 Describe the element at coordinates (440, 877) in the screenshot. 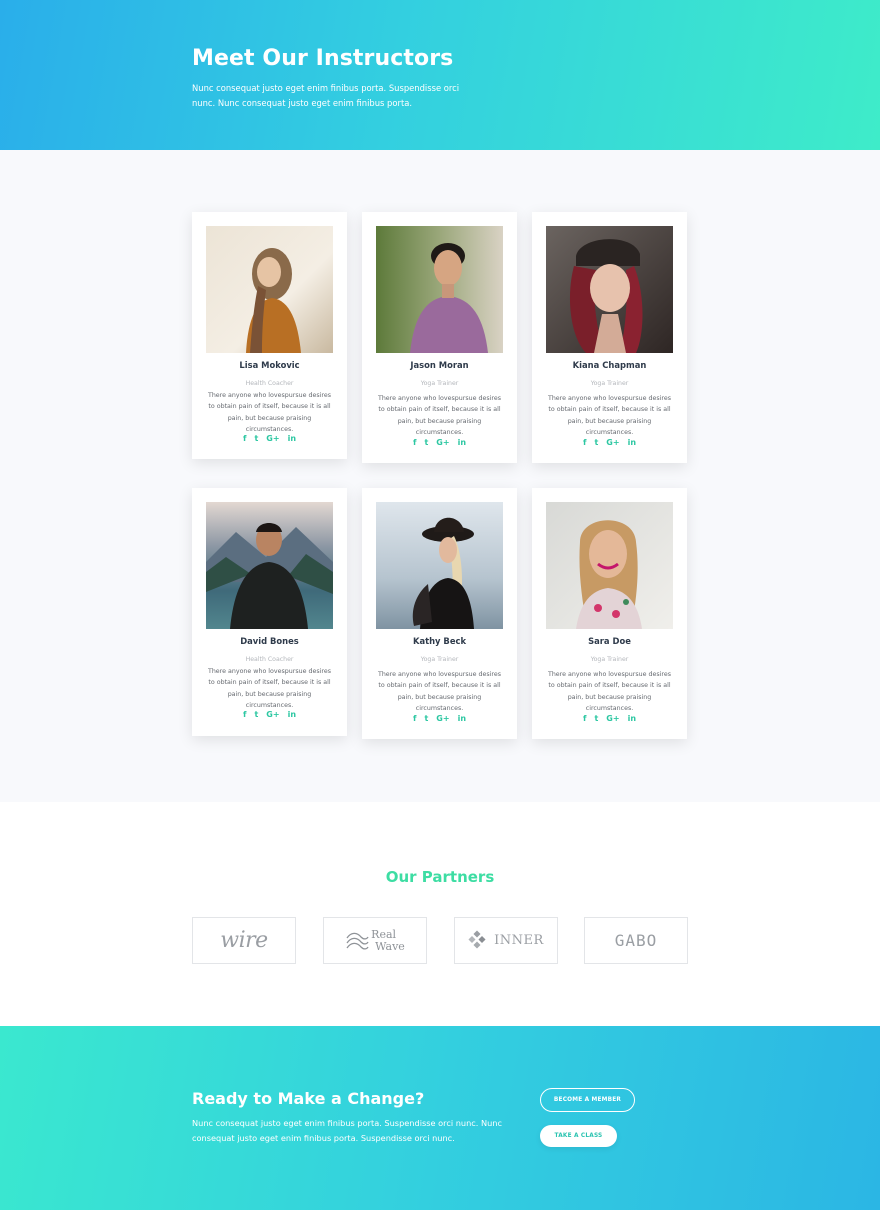

I see `partners-title: Our Partners` at that location.